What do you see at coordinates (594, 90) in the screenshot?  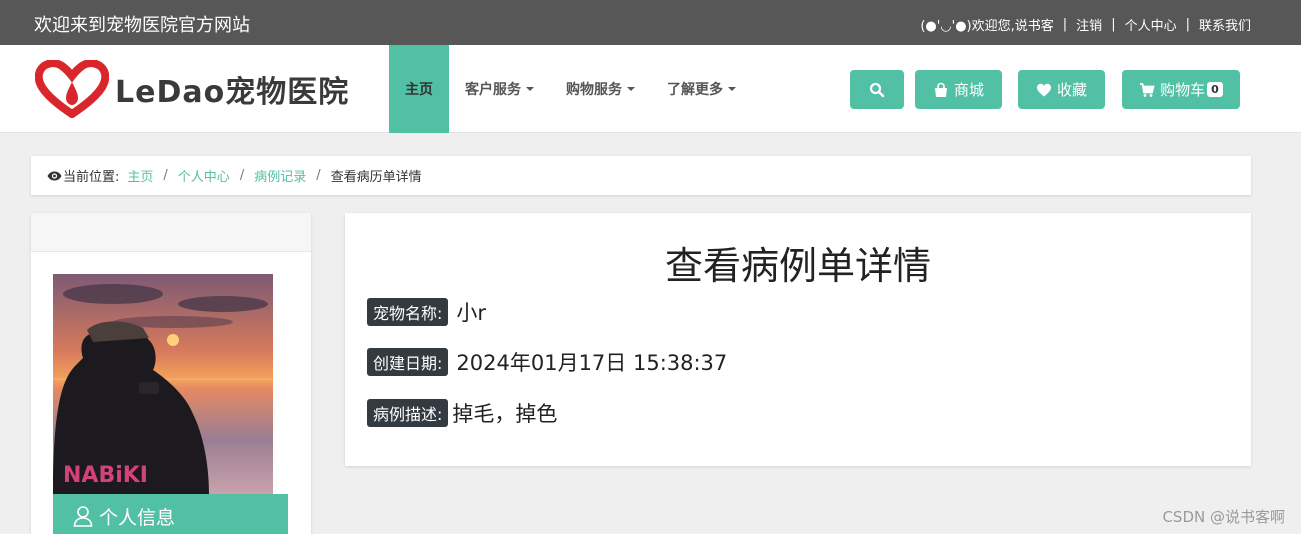 I see `menu-label: 购物服务` at bounding box center [594, 90].